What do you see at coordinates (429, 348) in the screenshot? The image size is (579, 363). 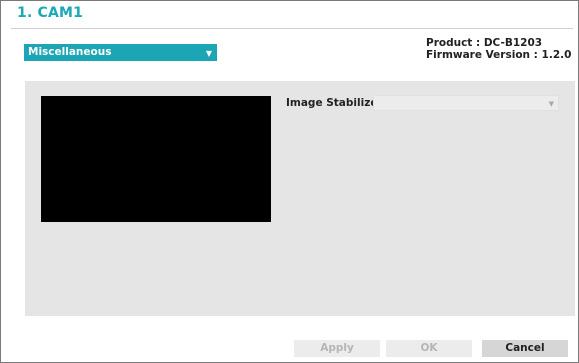 I see `ok-button: OK` at bounding box center [429, 348].